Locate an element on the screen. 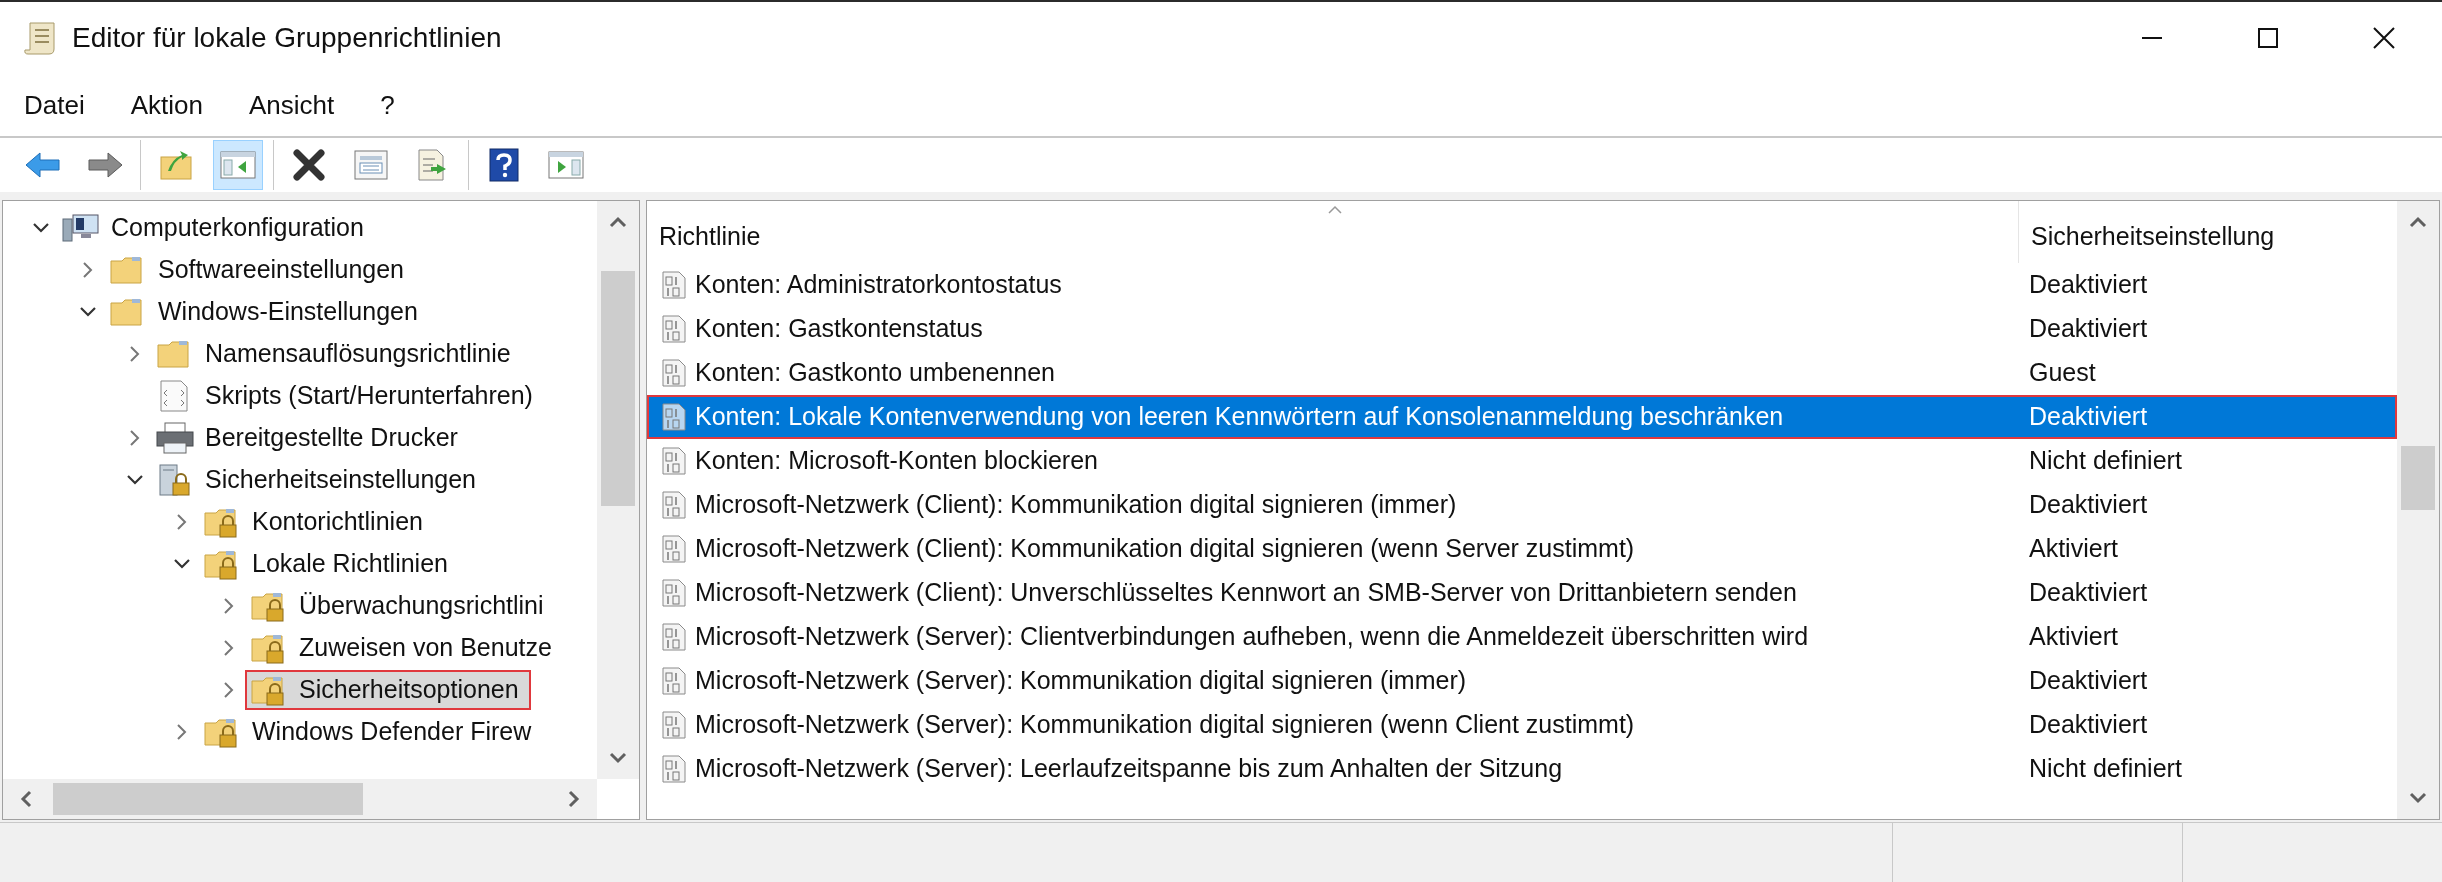 This screenshot has height=882, width=2442. table-cell-text: Guest is located at coordinates (2062, 373).